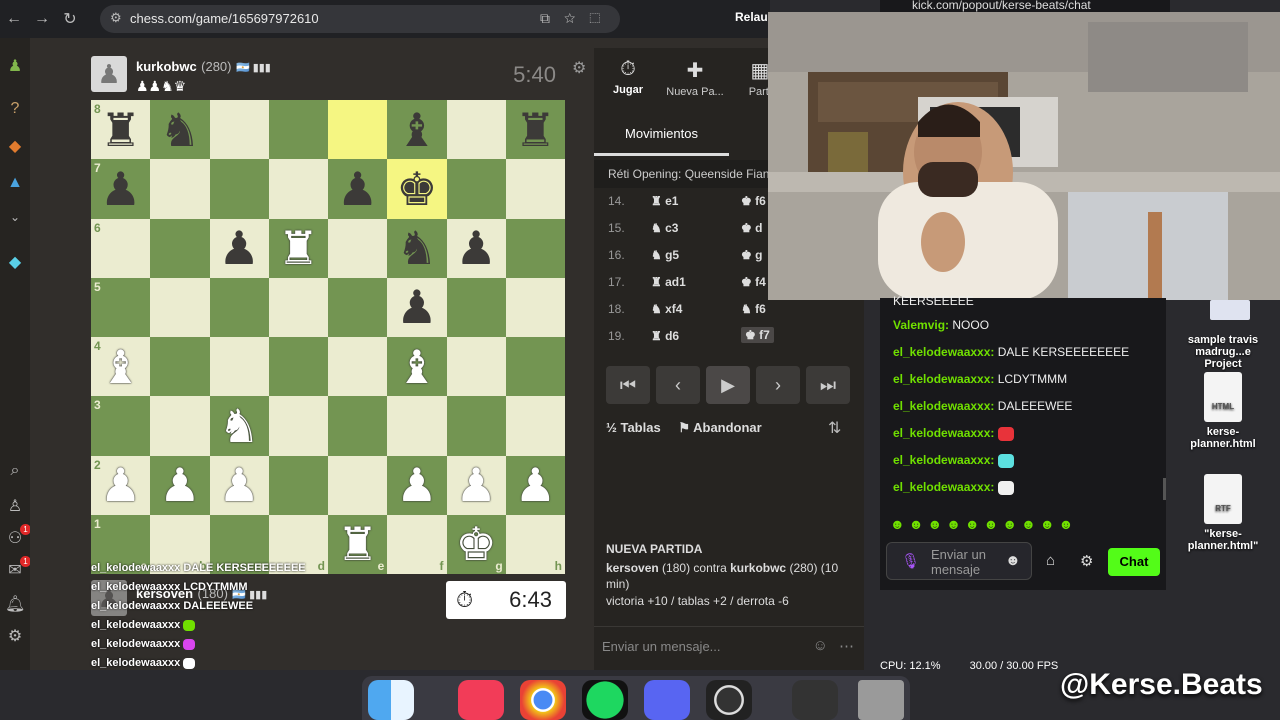 The width and height of the screenshot is (1280, 720). I want to click on square-a2: 2 ♟, so click(121, 485).